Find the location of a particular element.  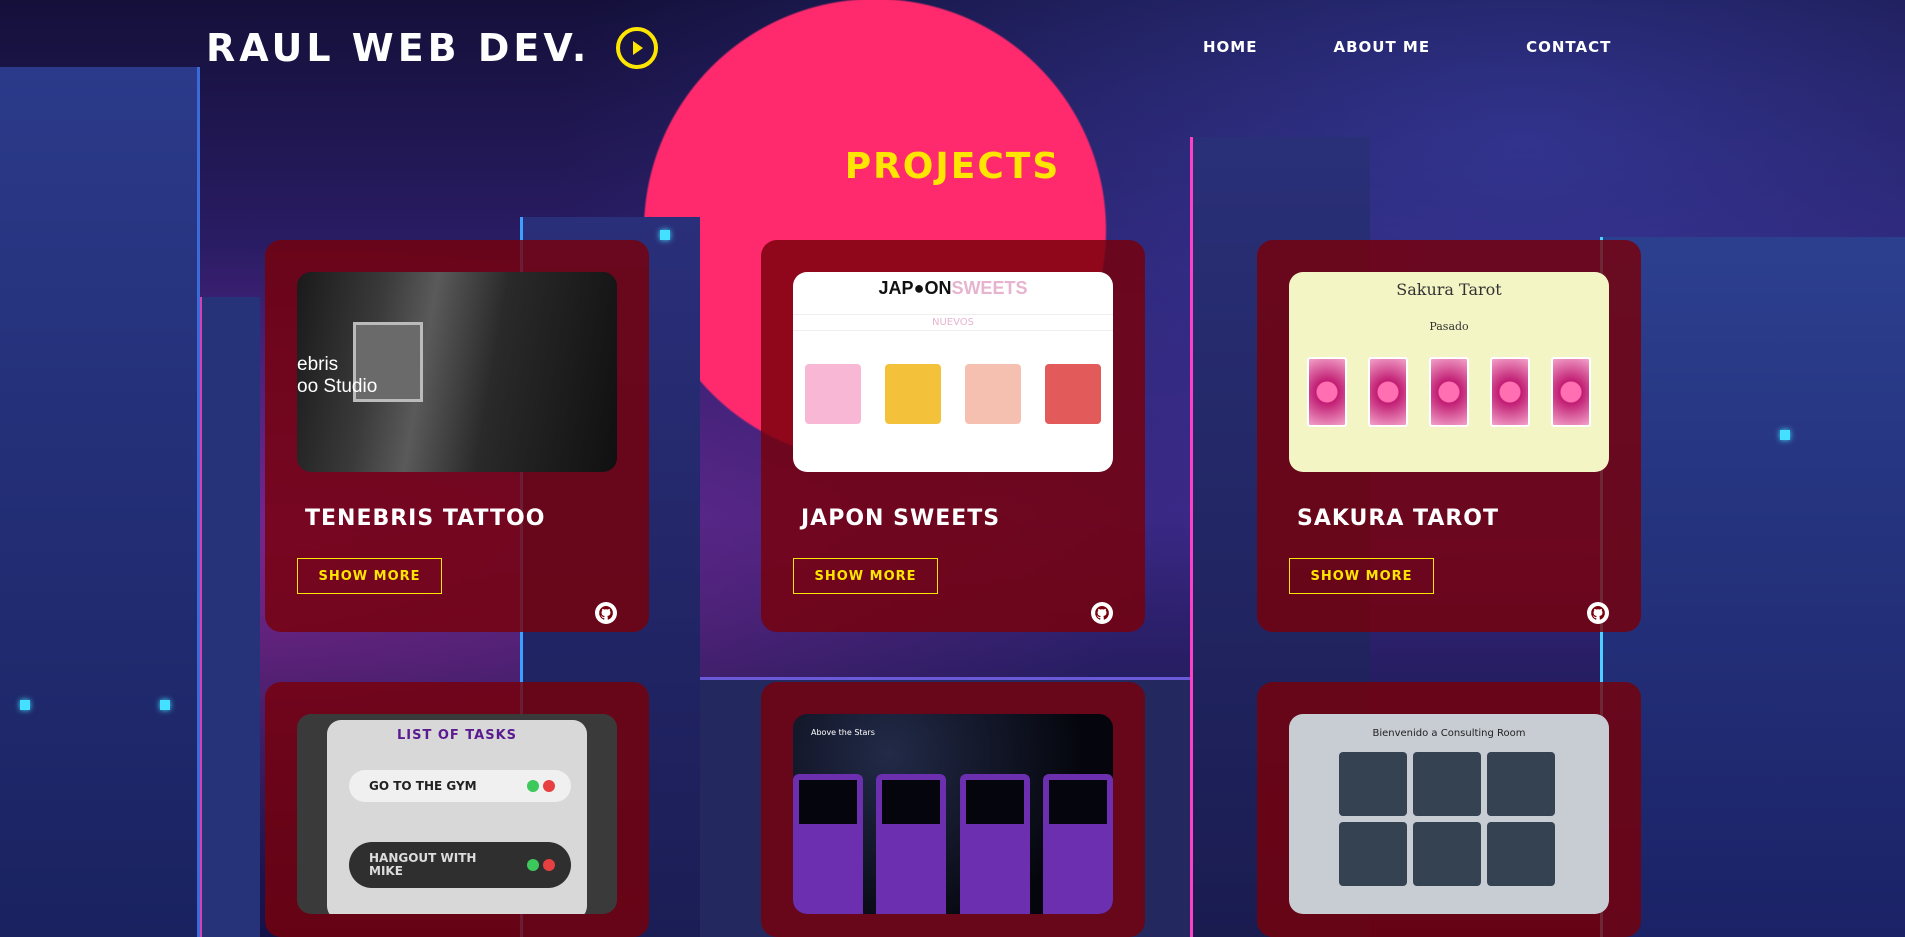

nav-about-me: ABOUT ME is located at coordinates (1381, 47).